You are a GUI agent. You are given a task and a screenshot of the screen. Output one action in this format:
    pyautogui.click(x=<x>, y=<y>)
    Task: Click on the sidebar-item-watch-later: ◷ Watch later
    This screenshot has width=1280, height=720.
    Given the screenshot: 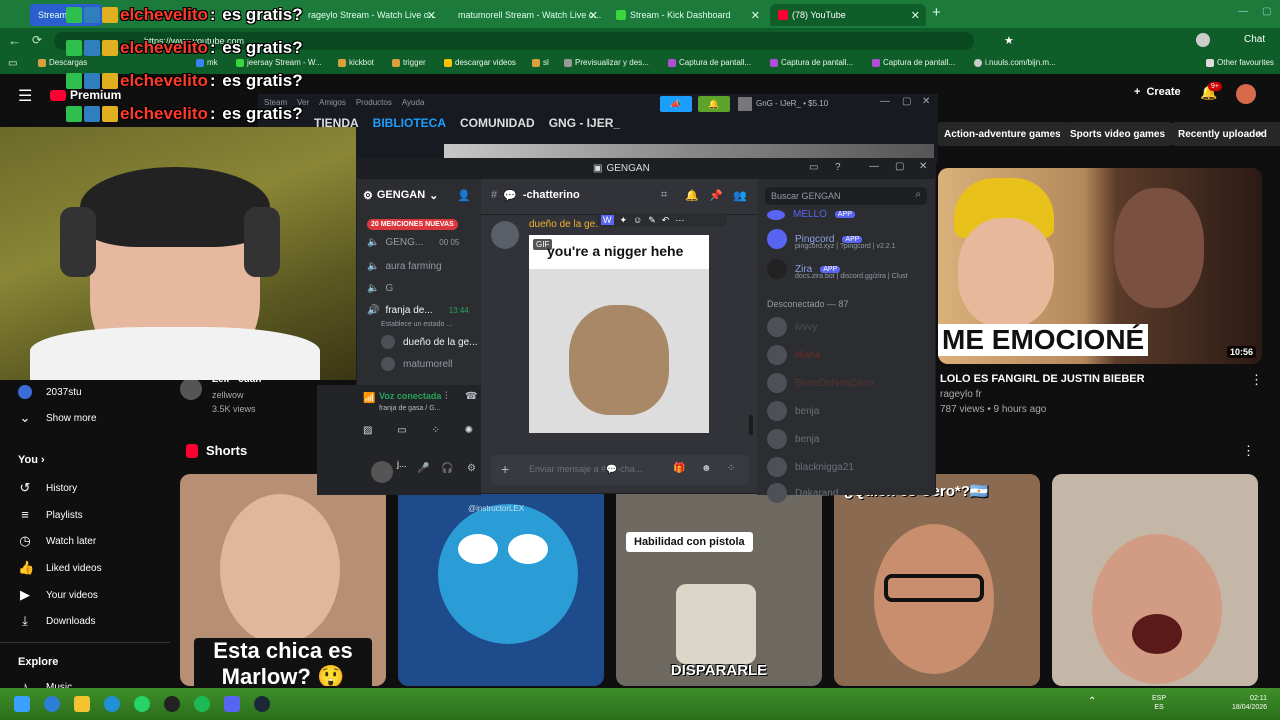 What is the action you would take?
    pyautogui.click(x=57, y=541)
    